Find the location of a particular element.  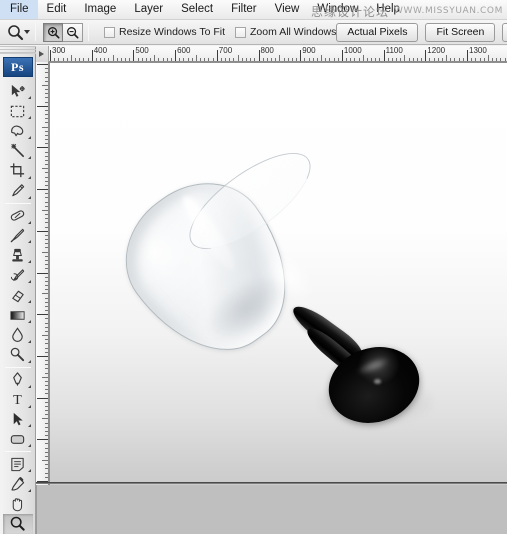

actual-pixels-button: Actual Pixels is located at coordinates (377, 32).